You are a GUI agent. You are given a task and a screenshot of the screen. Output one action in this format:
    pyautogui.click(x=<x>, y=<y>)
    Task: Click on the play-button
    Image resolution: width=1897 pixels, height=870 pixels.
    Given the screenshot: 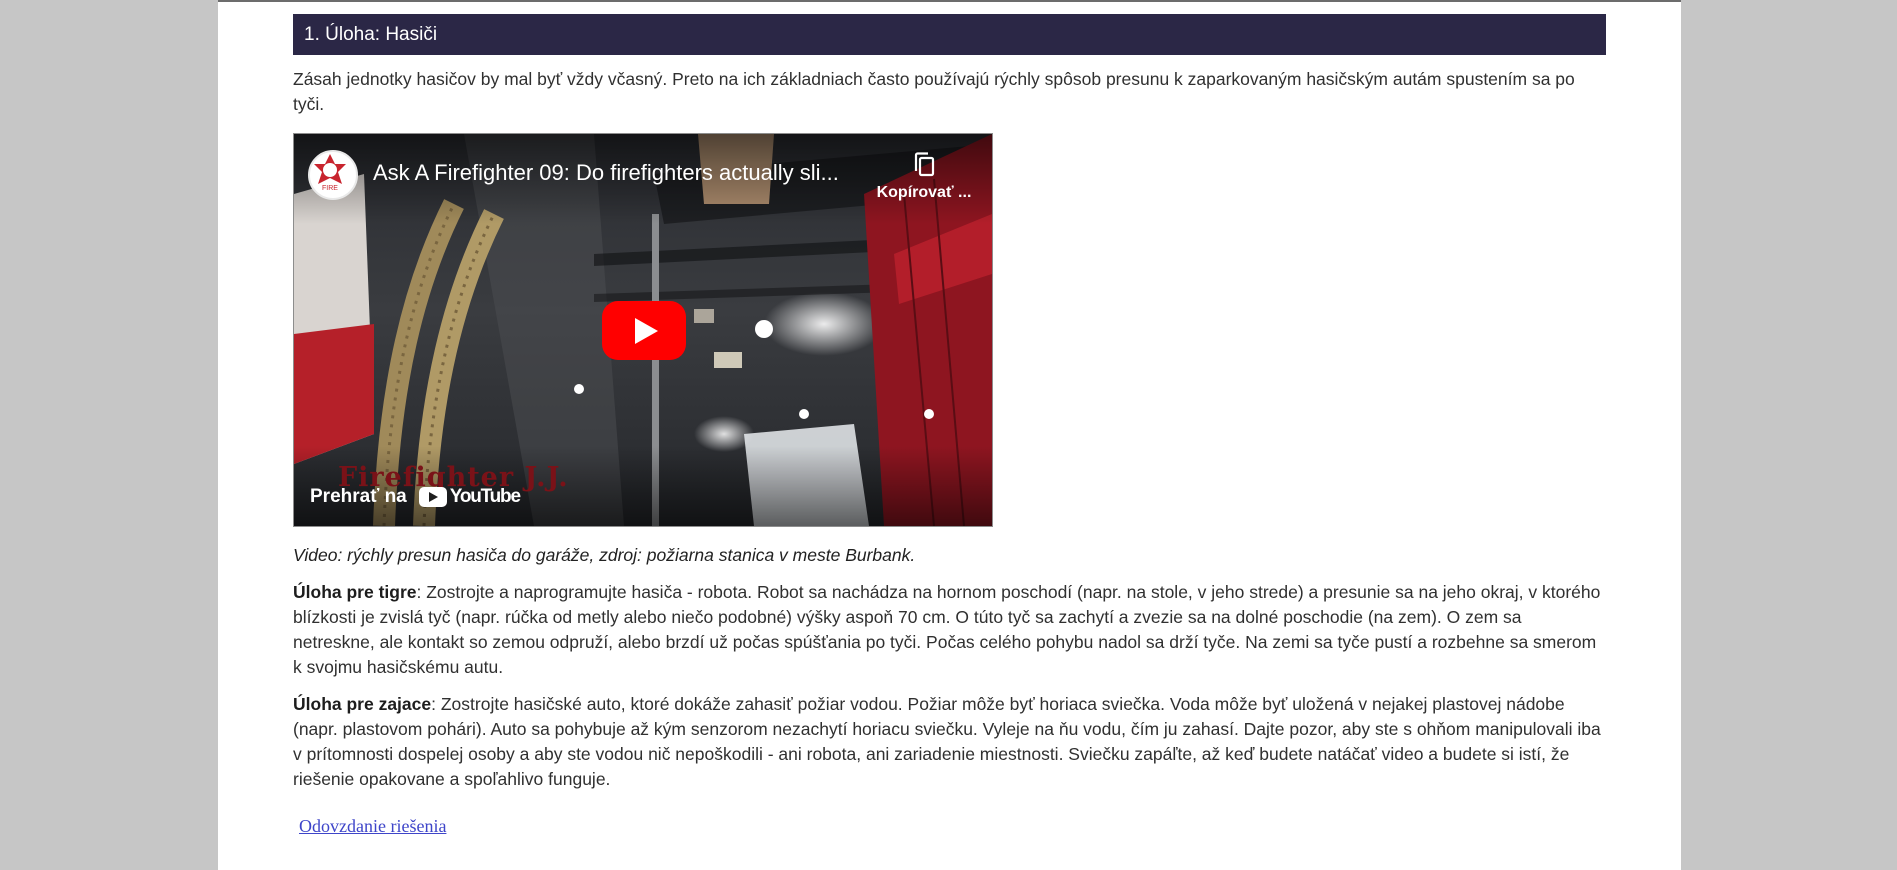 What is the action you would take?
    pyautogui.click(x=644, y=330)
    